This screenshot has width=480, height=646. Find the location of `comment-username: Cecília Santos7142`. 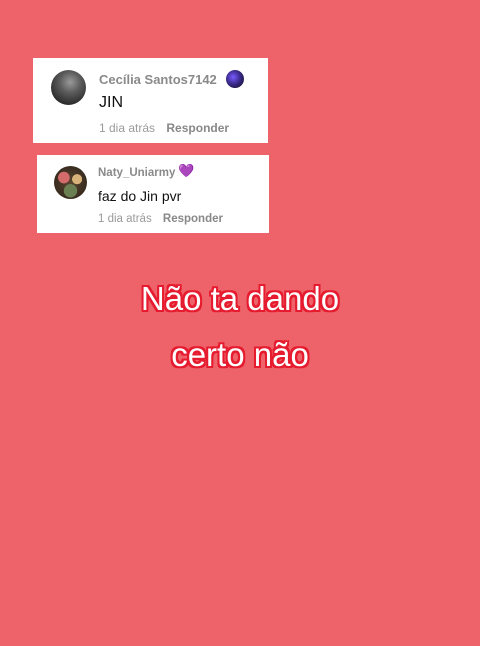

comment-username: Cecília Santos7142 is located at coordinates (158, 79).